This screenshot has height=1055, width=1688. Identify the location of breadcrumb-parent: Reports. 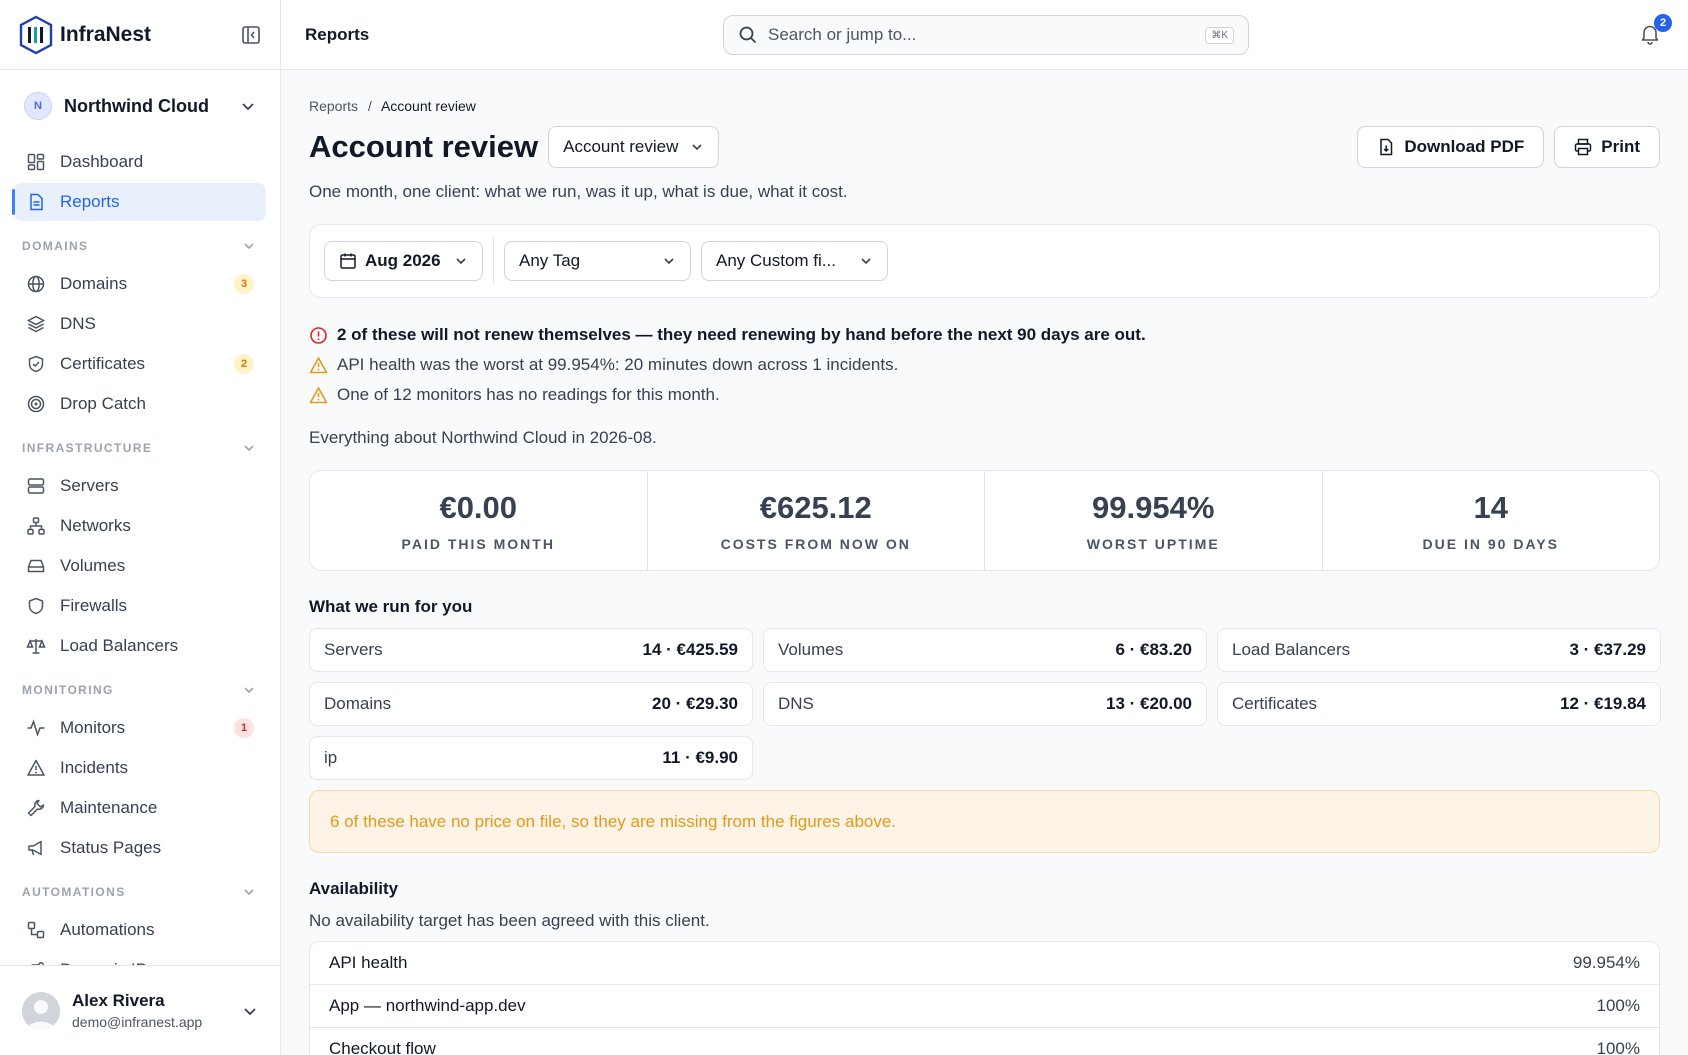
(333, 106).